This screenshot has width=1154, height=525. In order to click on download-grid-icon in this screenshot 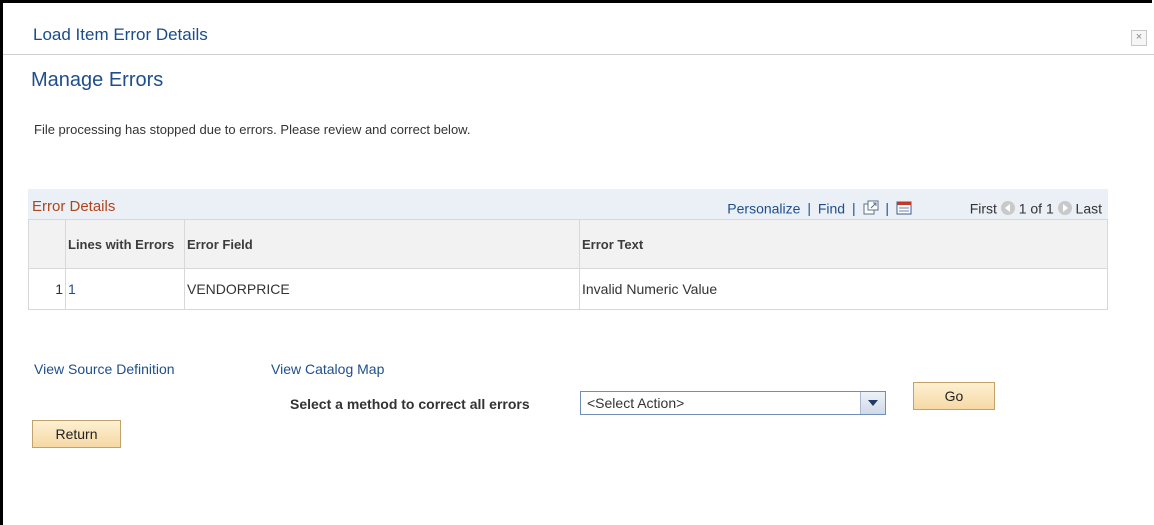, I will do `click(904, 208)`.